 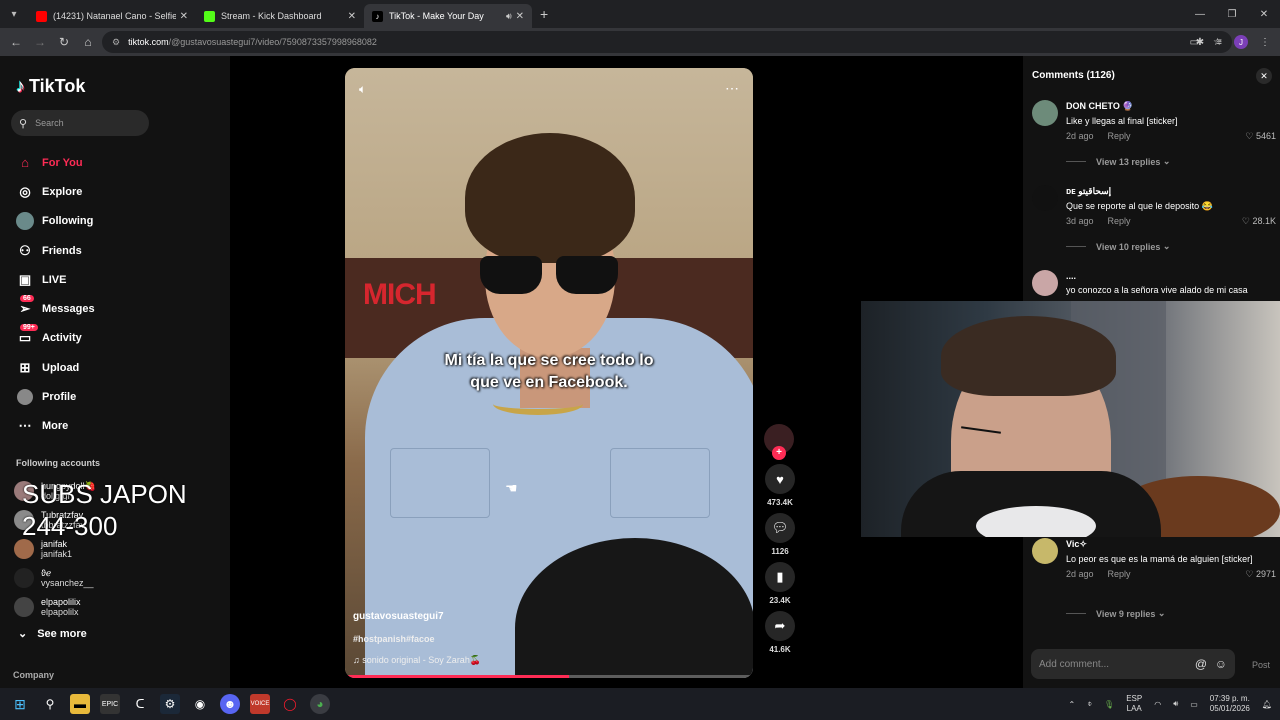 What do you see at coordinates (780, 528) in the screenshot?
I see `comment-icon: 💬︎` at bounding box center [780, 528].